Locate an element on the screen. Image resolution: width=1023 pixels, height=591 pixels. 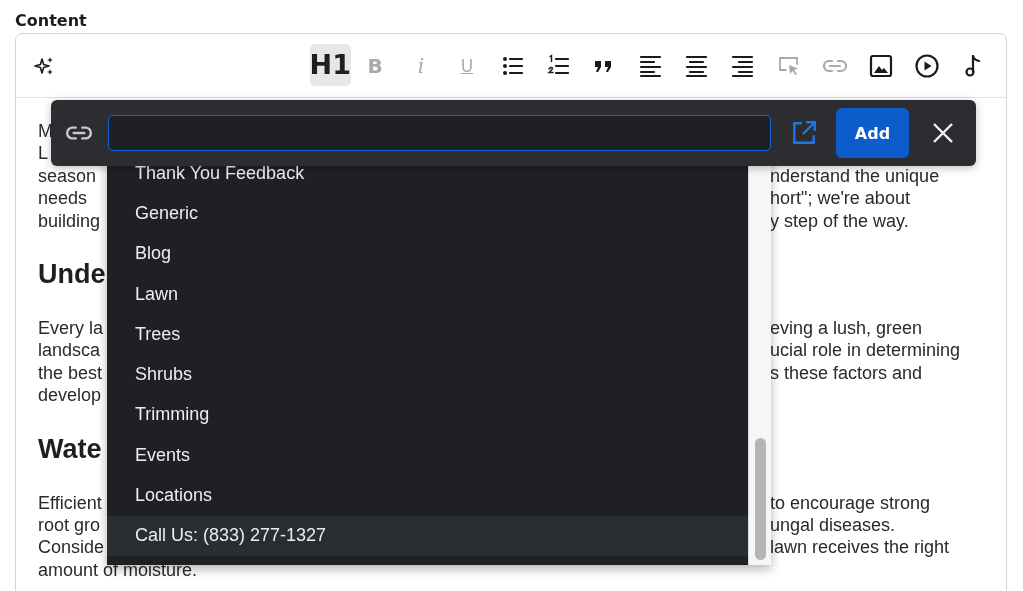
suggestion-item: Generic is located at coordinates (427, 213).